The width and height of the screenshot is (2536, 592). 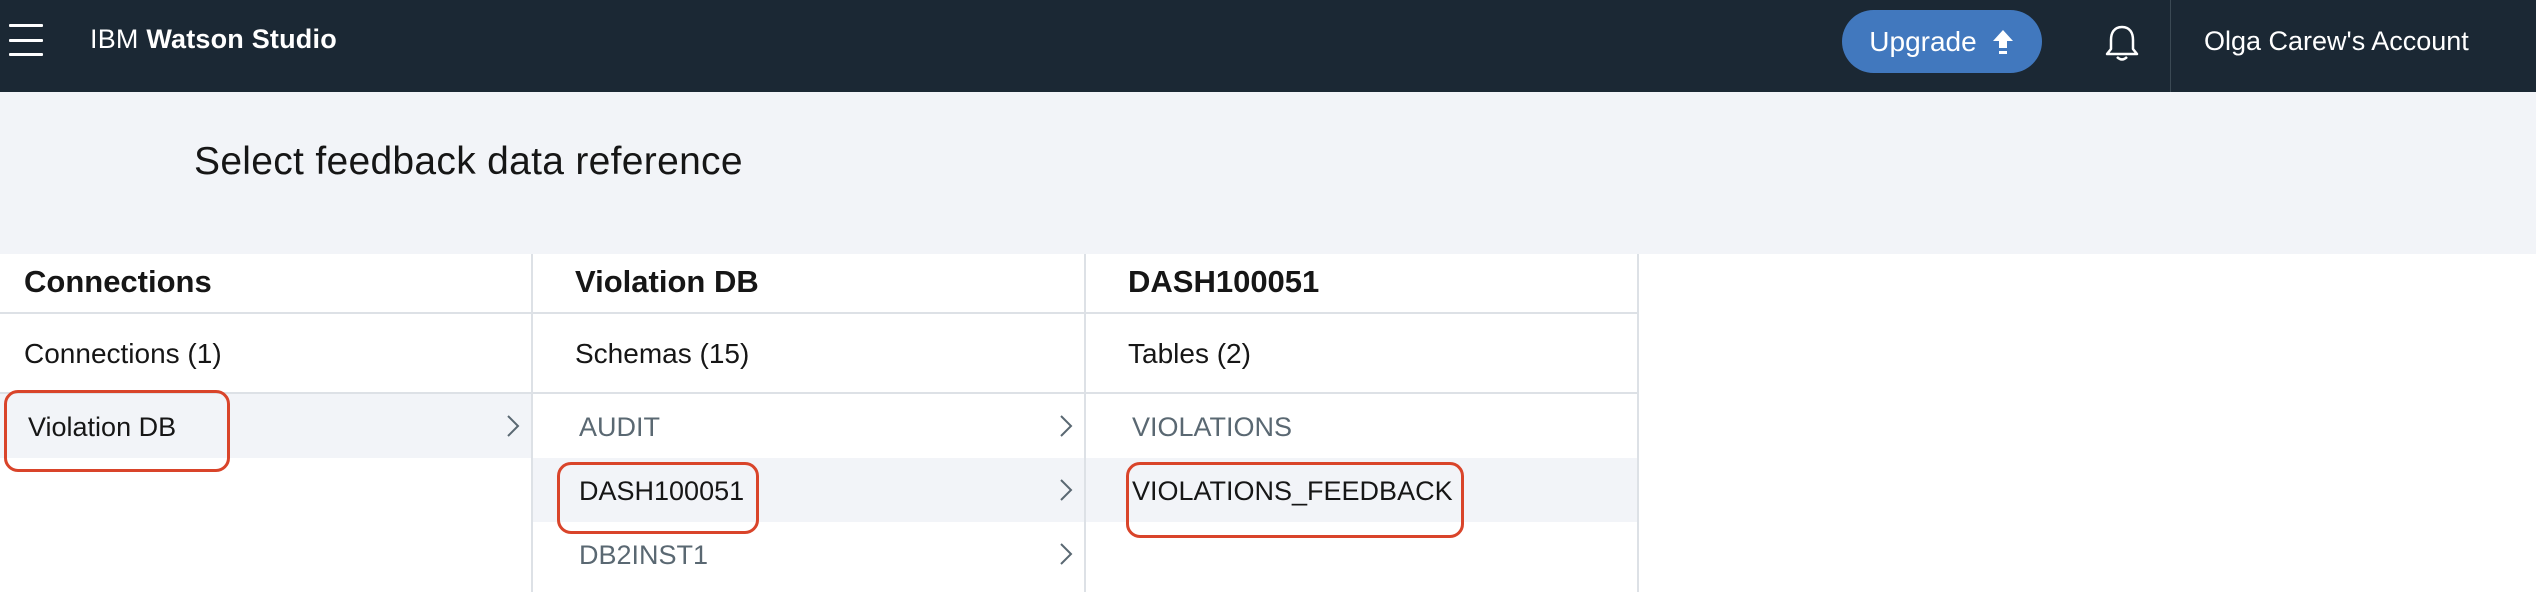 I want to click on list-item-label: DB2INST1, so click(x=644, y=555).